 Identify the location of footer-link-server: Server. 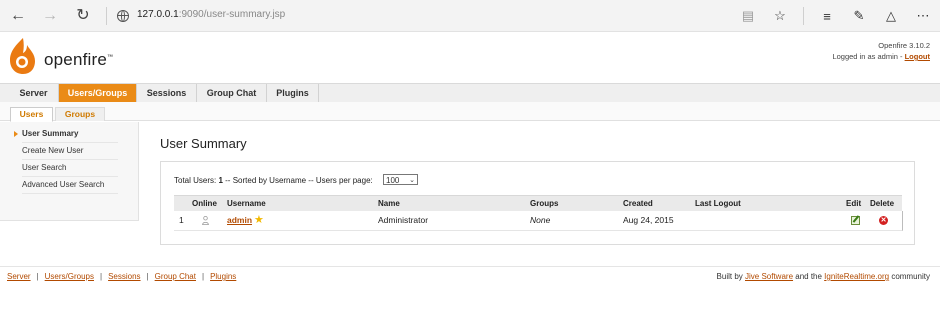
(19, 276).